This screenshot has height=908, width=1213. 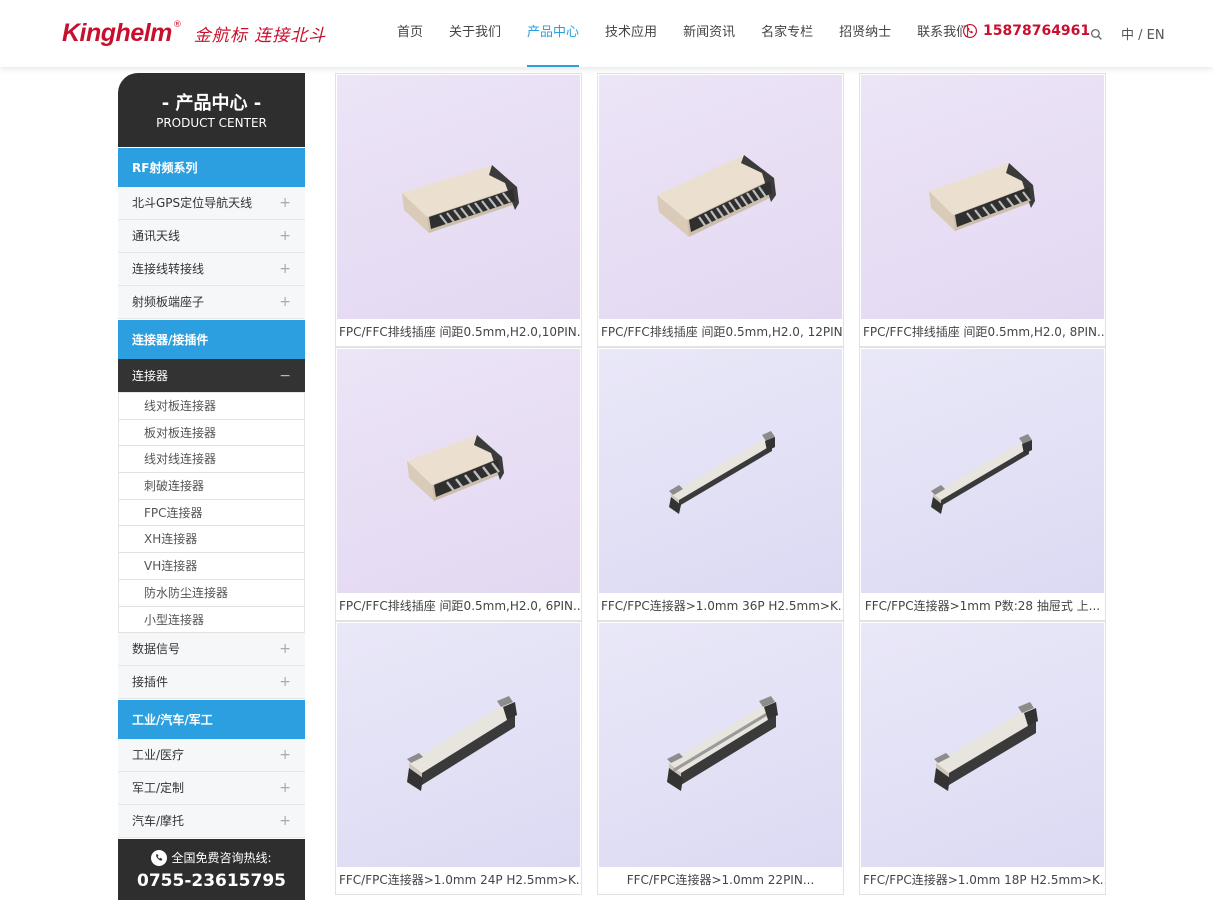 What do you see at coordinates (211, 822) in the screenshot?
I see `sidebar-item-automotive: 汽车/摩托 +` at bounding box center [211, 822].